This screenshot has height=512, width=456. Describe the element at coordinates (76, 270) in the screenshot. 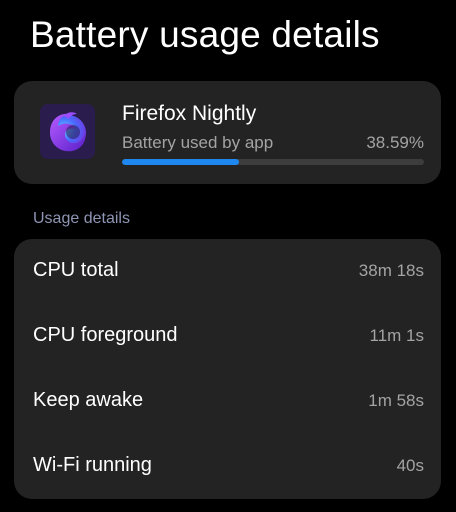

I see `usage-row-label: CPU total` at that location.